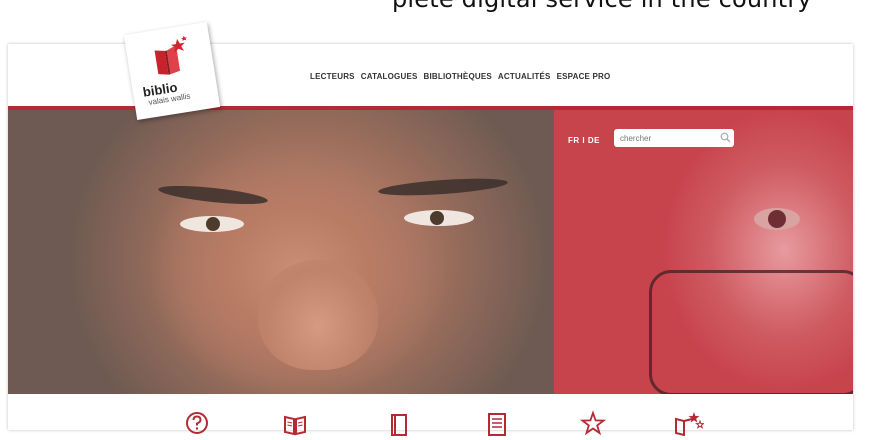 This screenshot has width=869, height=440. What do you see at coordinates (439, 218) in the screenshot?
I see `right-eye` at bounding box center [439, 218].